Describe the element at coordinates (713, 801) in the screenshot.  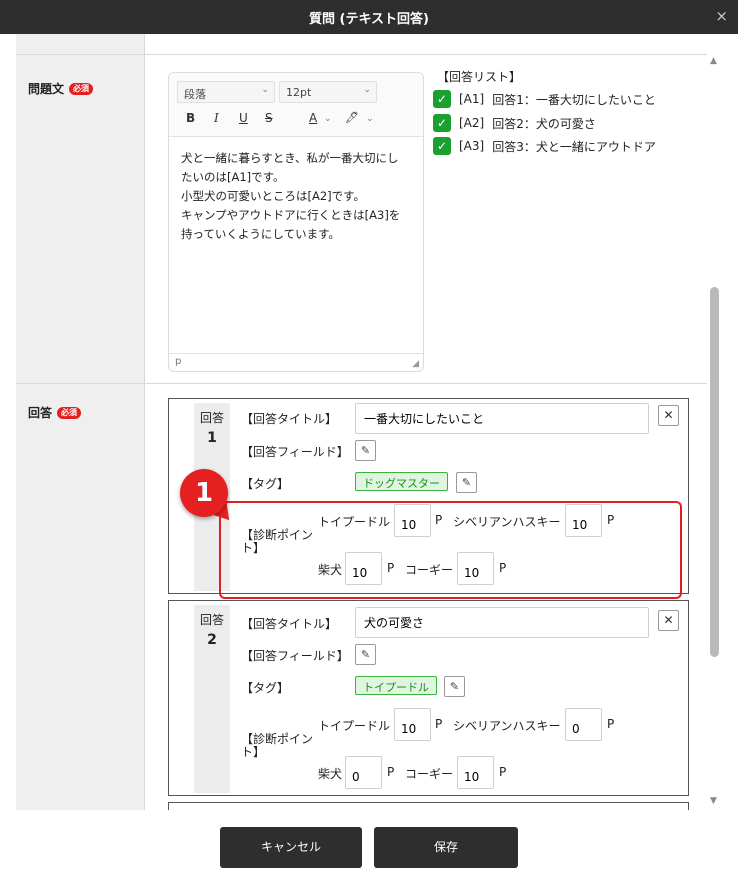
I see `scroll-down-icon: ▼` at that location.